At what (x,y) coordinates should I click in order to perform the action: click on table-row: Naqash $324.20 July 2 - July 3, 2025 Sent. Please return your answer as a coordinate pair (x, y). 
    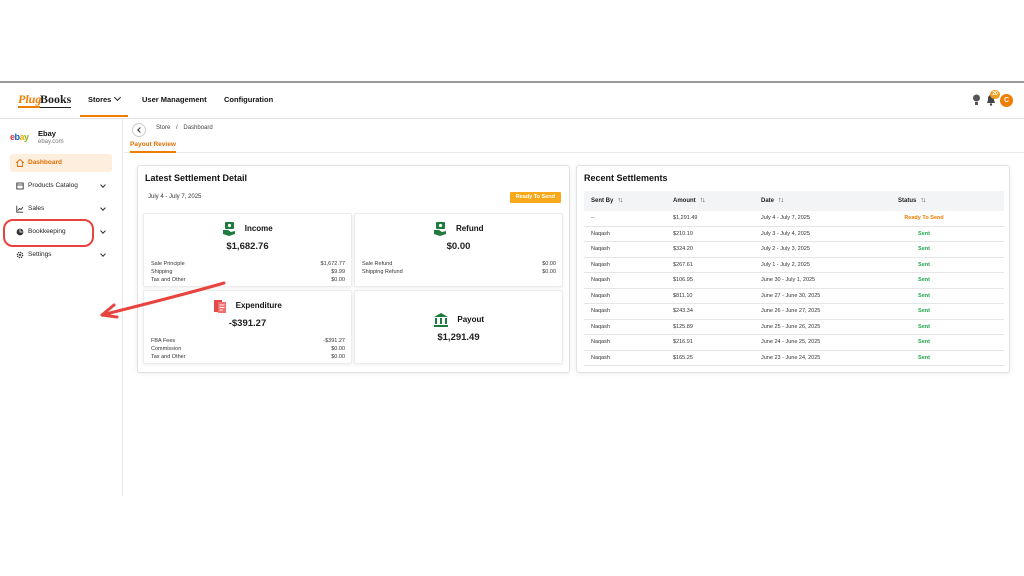
    Looking at the image, I should click on (794, 250).